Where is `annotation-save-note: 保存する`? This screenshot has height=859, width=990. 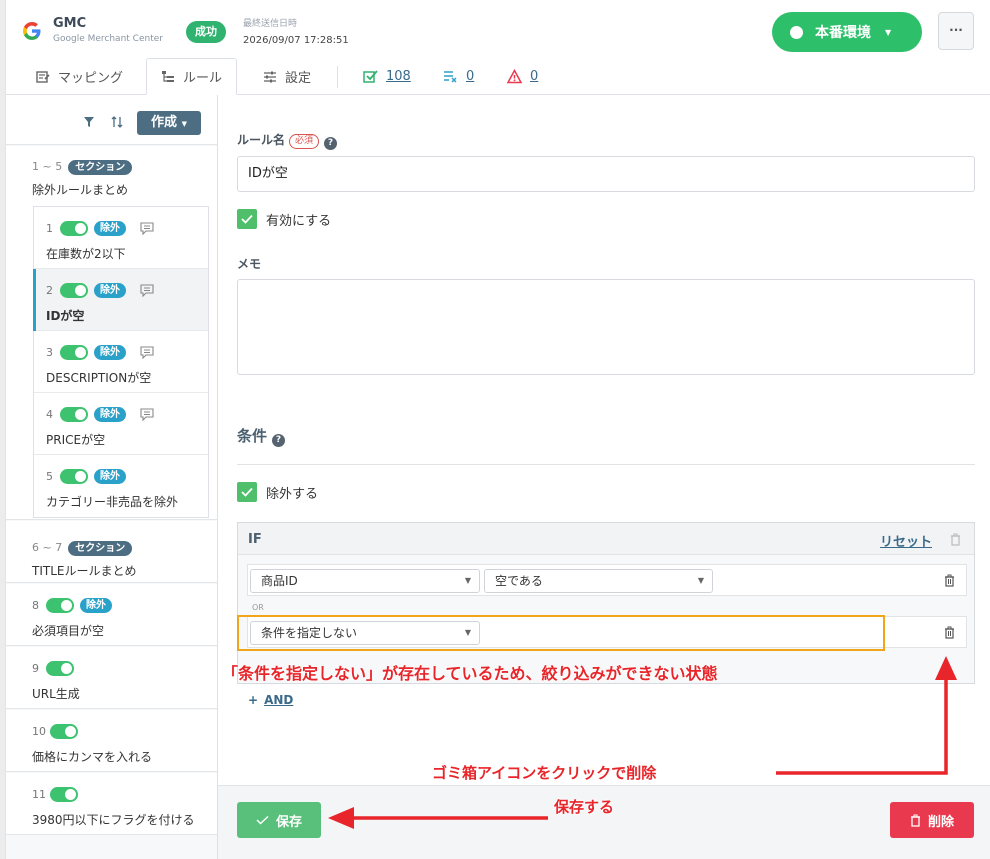 annotation-save-note: 保存する is located at coordinates (584, 807).